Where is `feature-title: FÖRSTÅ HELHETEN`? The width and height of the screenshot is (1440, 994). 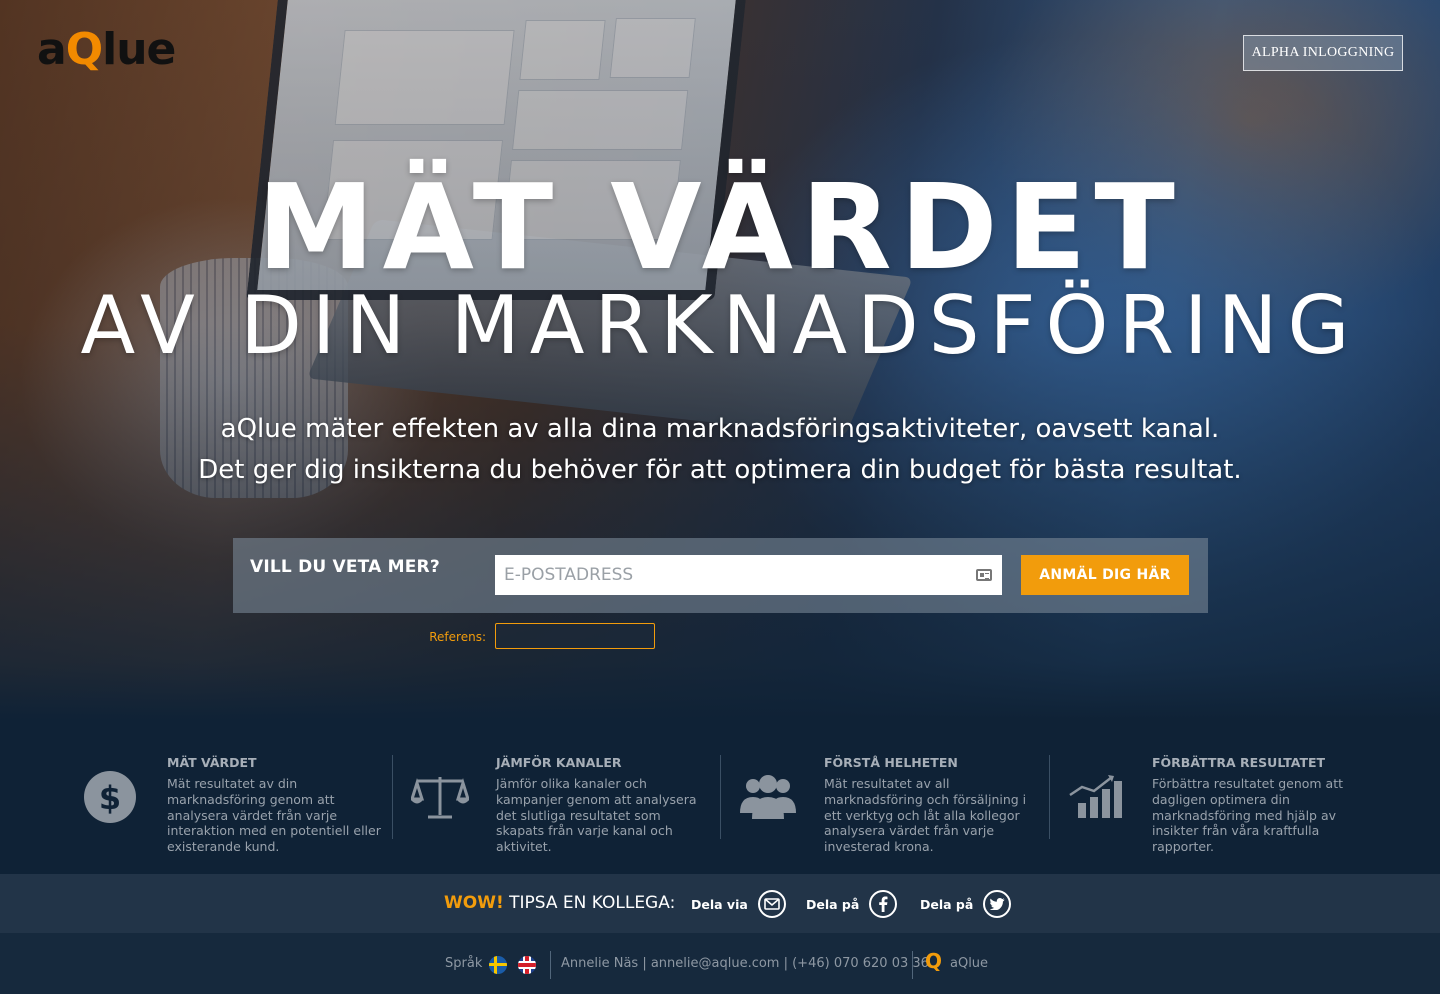
feature-title: FÖRSTÅ HELHETEN is located at coordinates (891, 762).